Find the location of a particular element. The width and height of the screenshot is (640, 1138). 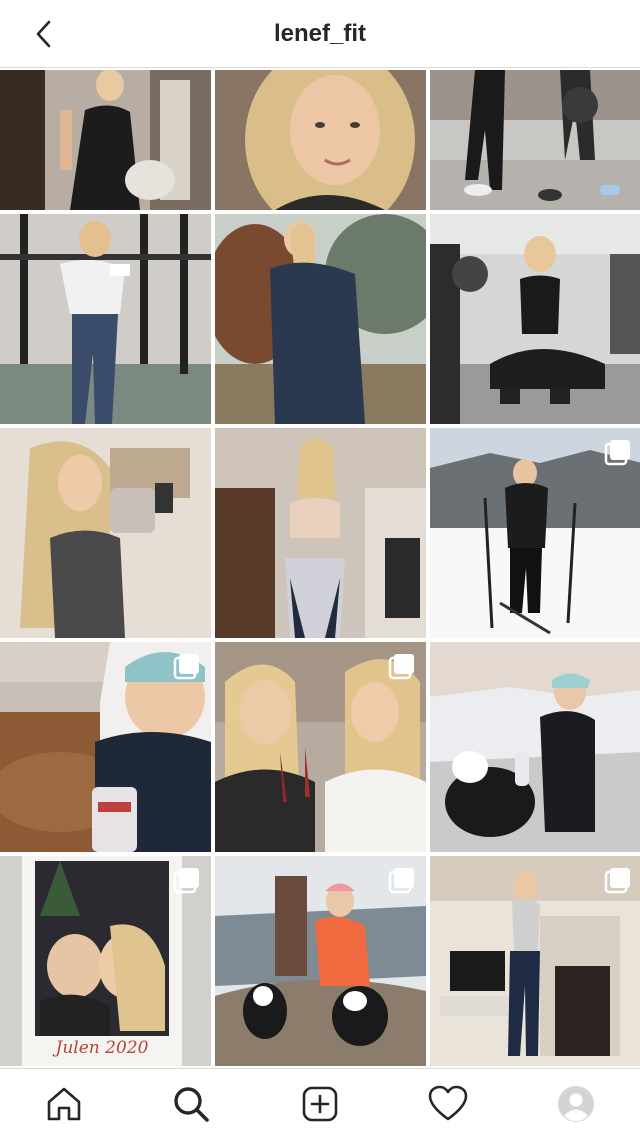

tab-search is located at coordinates (191, 1104).